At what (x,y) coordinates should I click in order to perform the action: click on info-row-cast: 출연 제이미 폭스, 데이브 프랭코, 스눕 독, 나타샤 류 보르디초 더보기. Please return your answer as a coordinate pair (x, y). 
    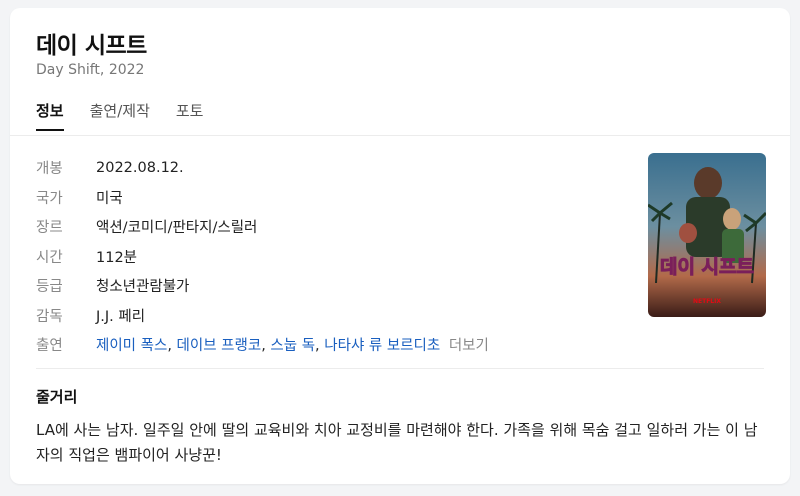
    Looking at the image, I should click on (262, 345).